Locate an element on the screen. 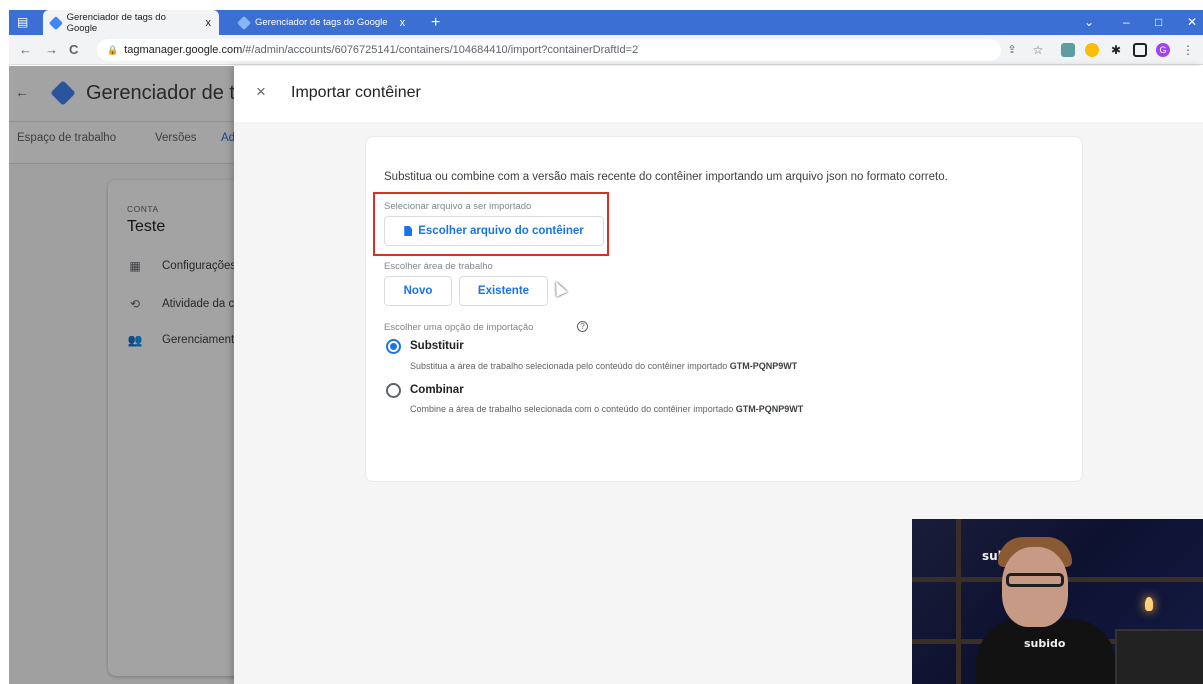 The width and height of the screenshot is (1203, 684). tab-list-icon: ⌄ is located at coordinates (1089, 22).